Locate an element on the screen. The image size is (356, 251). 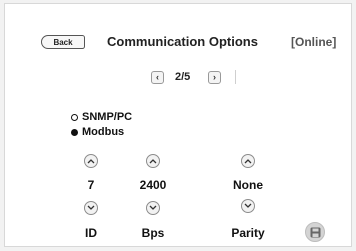
parity-increase-button is located at coordinates (248, 161).